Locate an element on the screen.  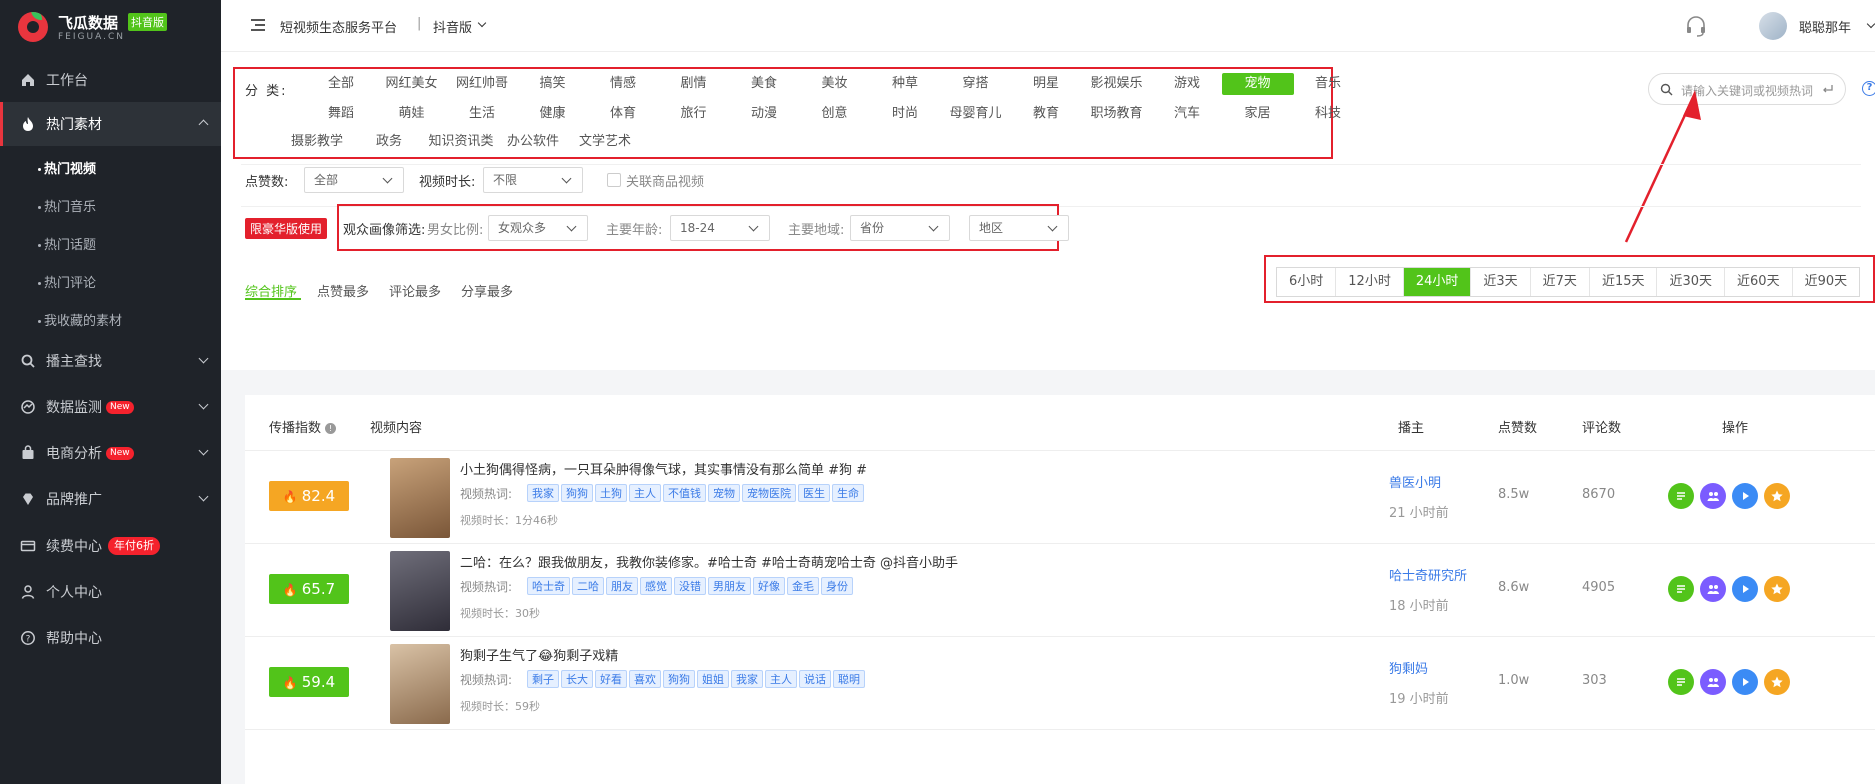
category-5: 情感 is located at coordinates (623, 84).